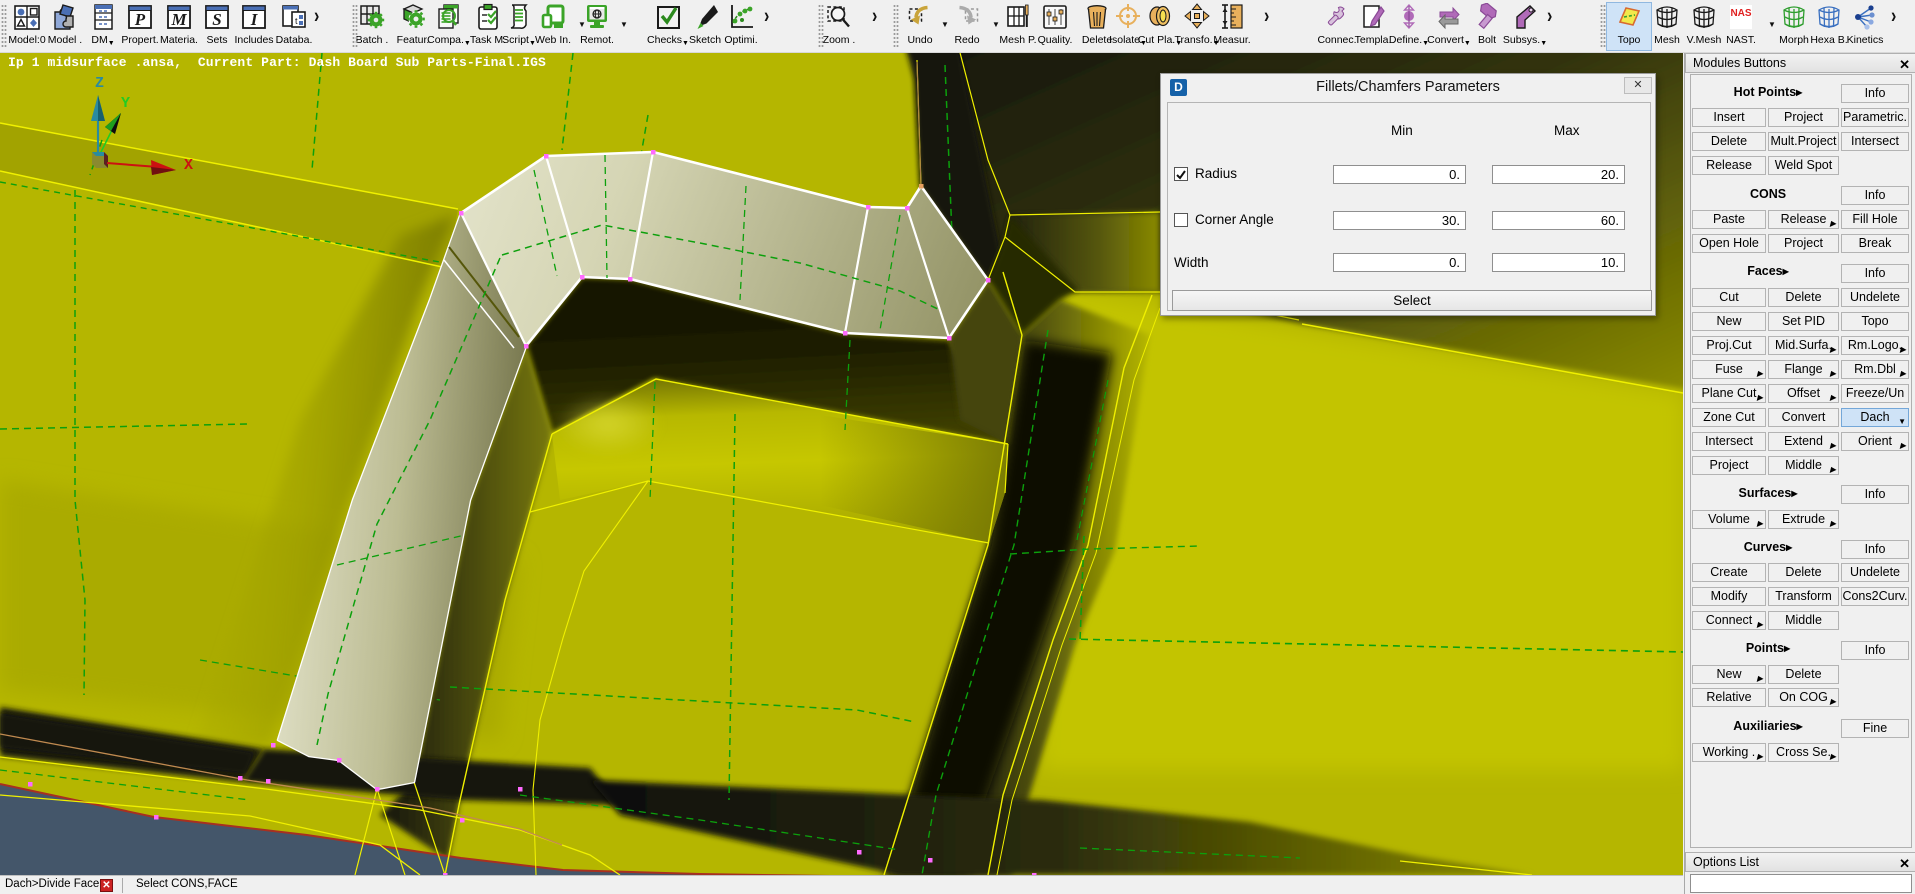 The width and height of the screenshot is (1915, 894). What do you see at coordinates (1740, 13) in the screenshot?
I see `svg-text: NAS` at bounding box center [1740, 13].